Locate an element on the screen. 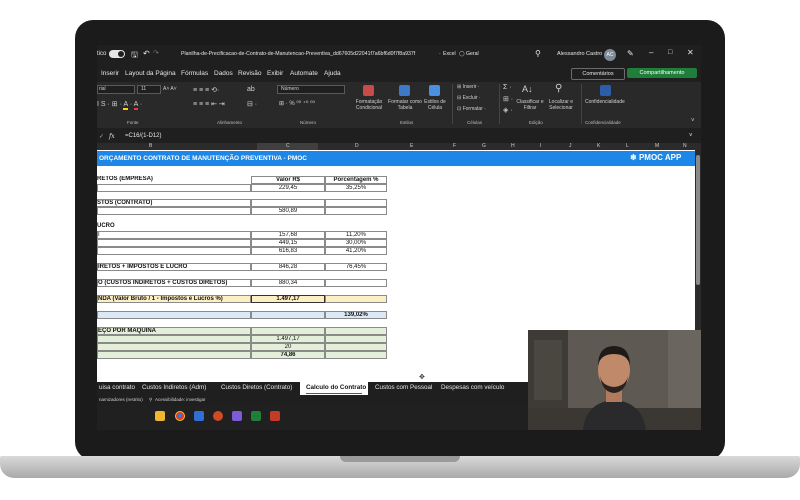 Image resolution: width=800 pixels, height=500 pixels. confidentiality-button: Confidencialidade is located at coordinates (605, 102).